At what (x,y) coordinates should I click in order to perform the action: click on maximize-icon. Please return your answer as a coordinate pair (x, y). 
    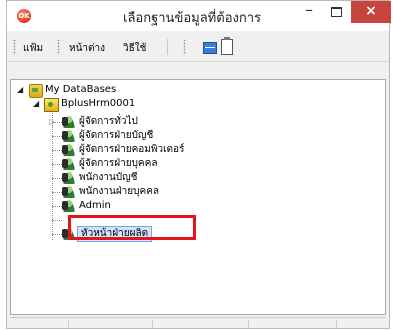
    Looking at the image, I should click on (336, 12).